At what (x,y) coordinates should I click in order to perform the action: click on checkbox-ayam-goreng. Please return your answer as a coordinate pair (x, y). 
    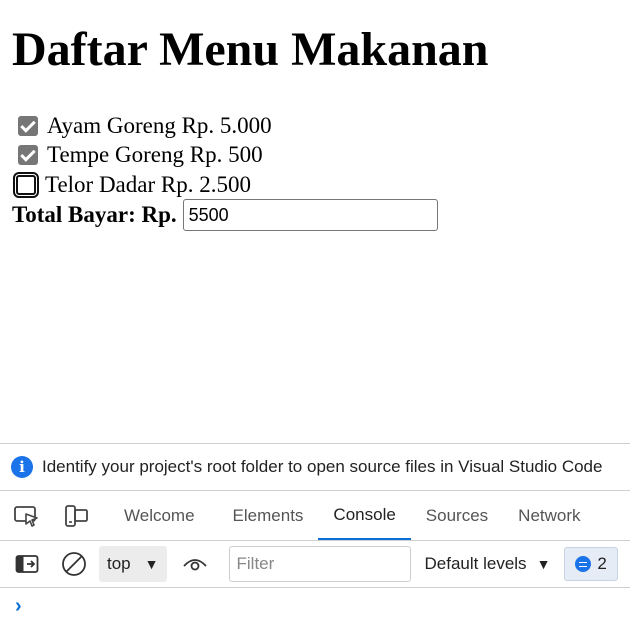
    Looking at the image, I should click on (28, 125).